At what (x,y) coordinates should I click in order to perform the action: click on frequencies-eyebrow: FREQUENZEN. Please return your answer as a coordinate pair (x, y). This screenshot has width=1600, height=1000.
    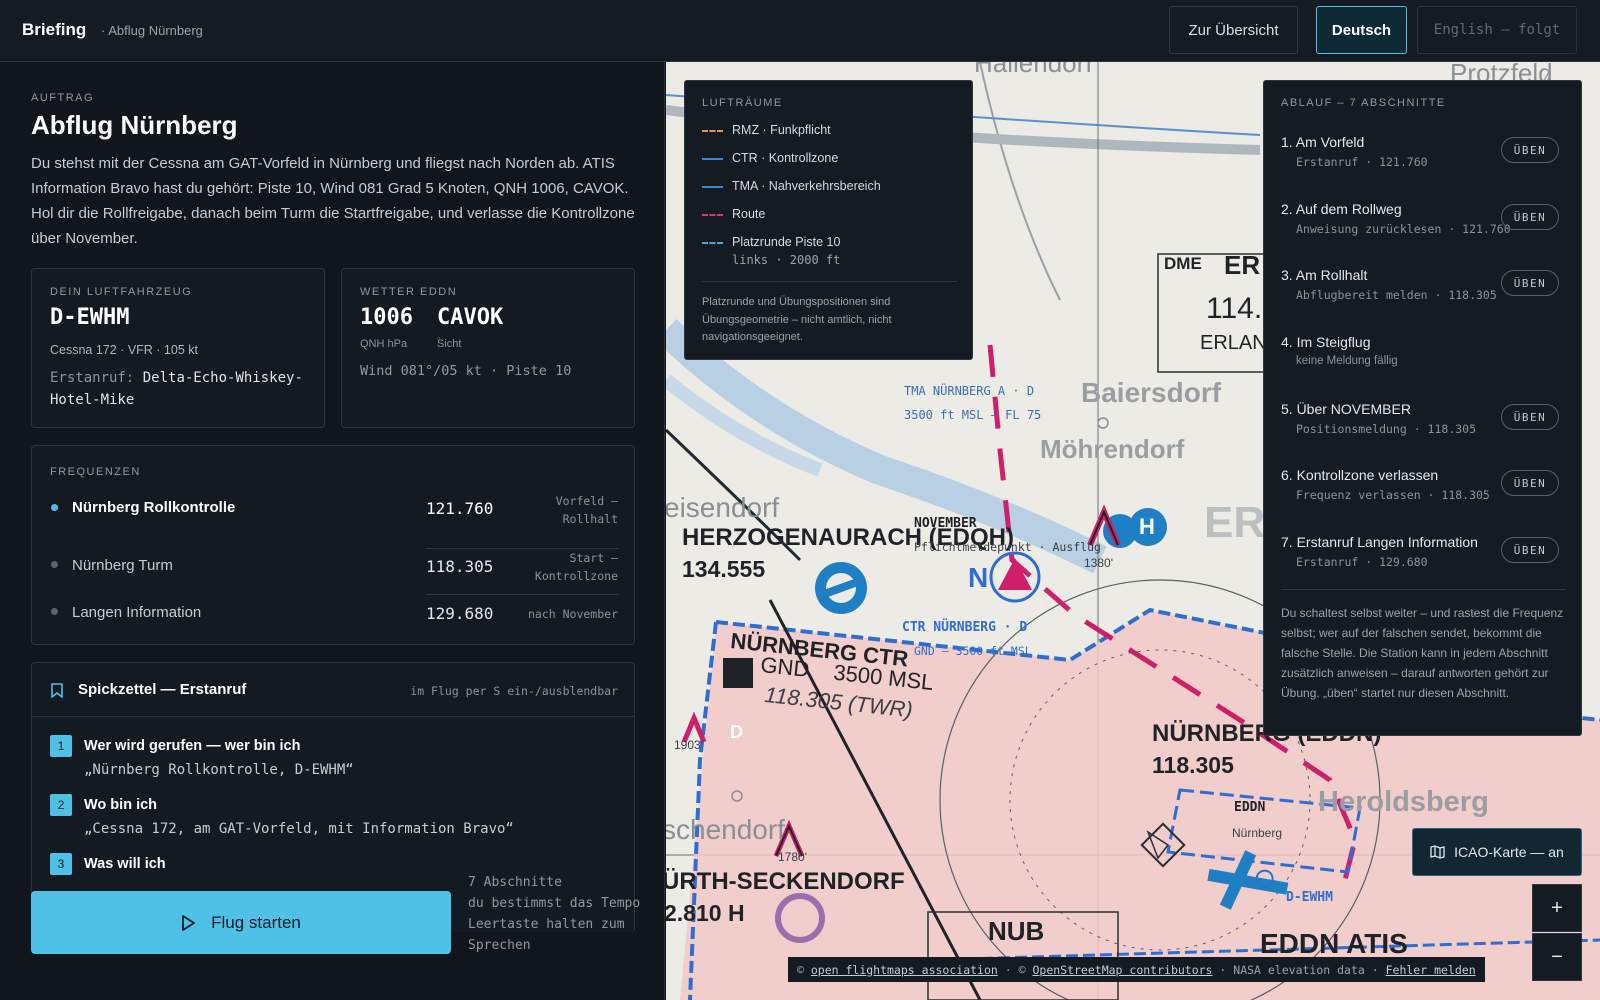
    Looking at the image, I should click on (95, 472).